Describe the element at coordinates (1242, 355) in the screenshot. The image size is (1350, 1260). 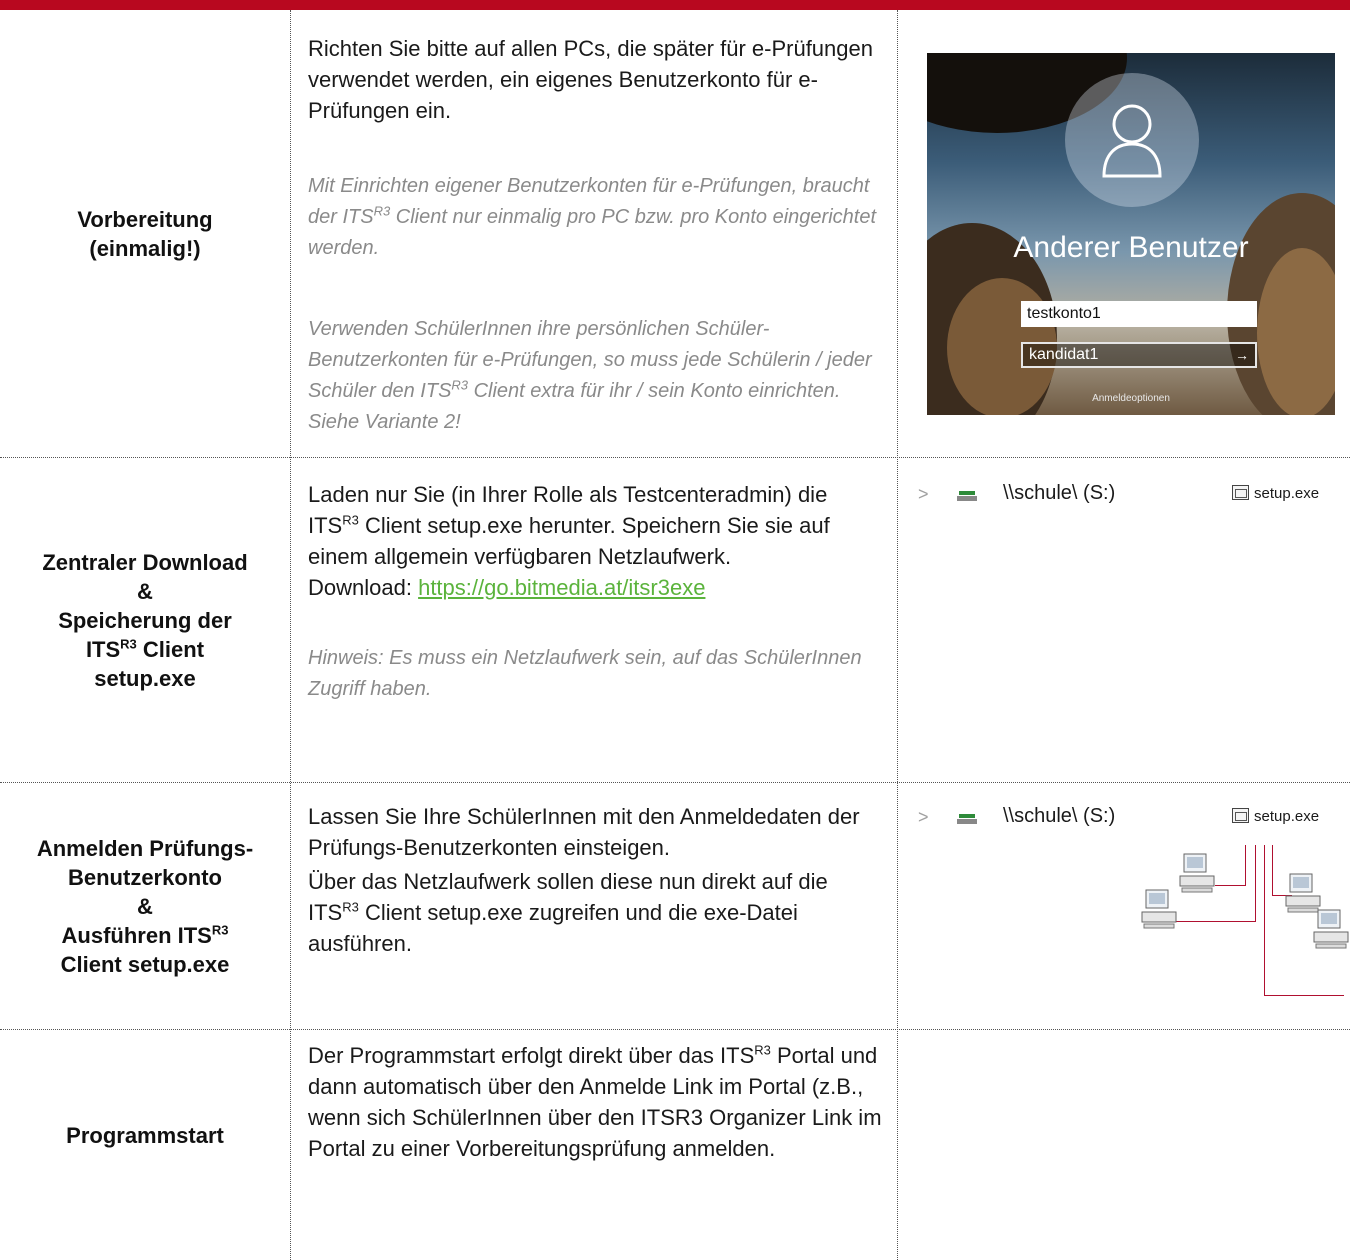
I see `submit-arrow-icon: →` at that location.